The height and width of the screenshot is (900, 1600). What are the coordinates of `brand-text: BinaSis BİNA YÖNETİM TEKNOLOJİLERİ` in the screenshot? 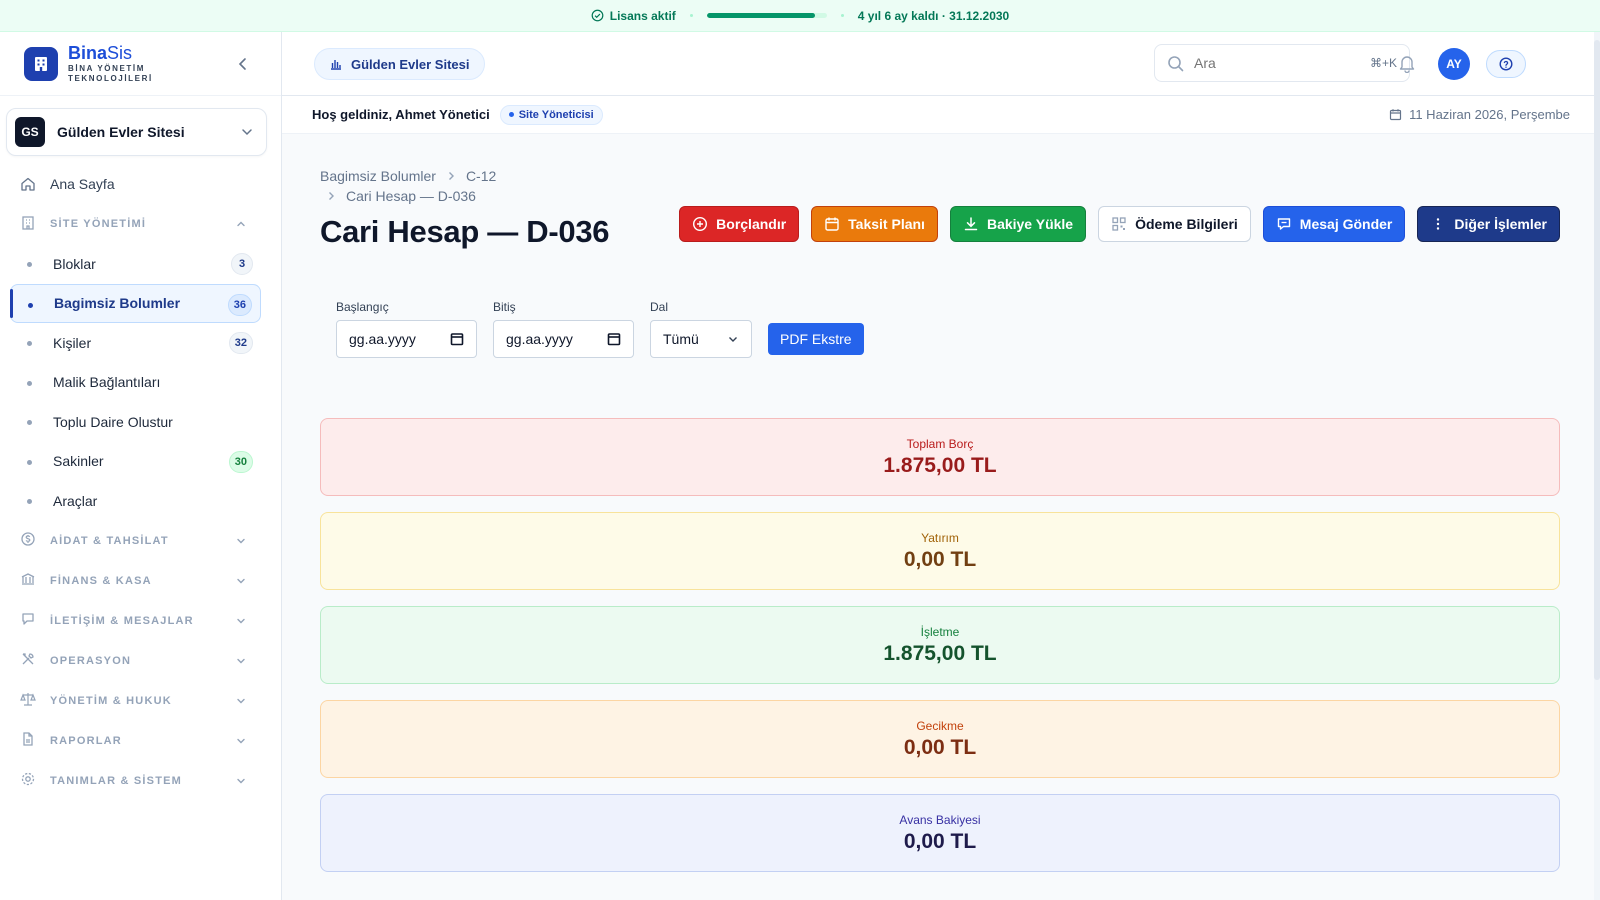 It's located at (110, 64).